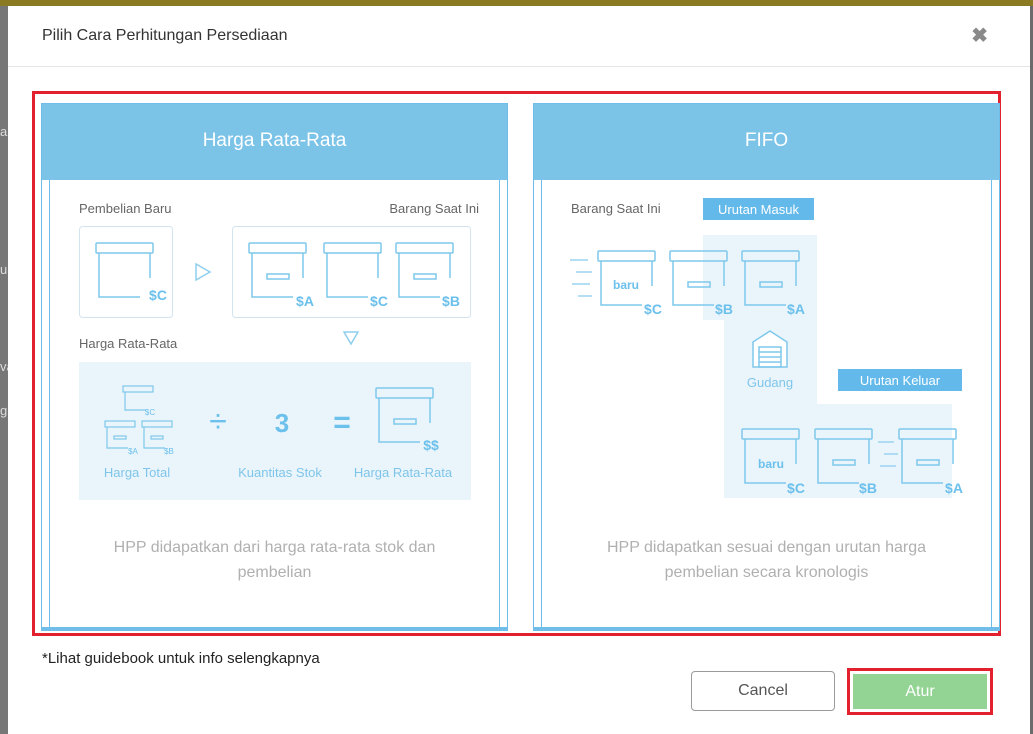 Image resolution: width=1033 pixels, height=734 pixels. Describe the element at coordinates (758, 209) in the screenshot. I see `order-in-label: Urutan Masuk` at that location.